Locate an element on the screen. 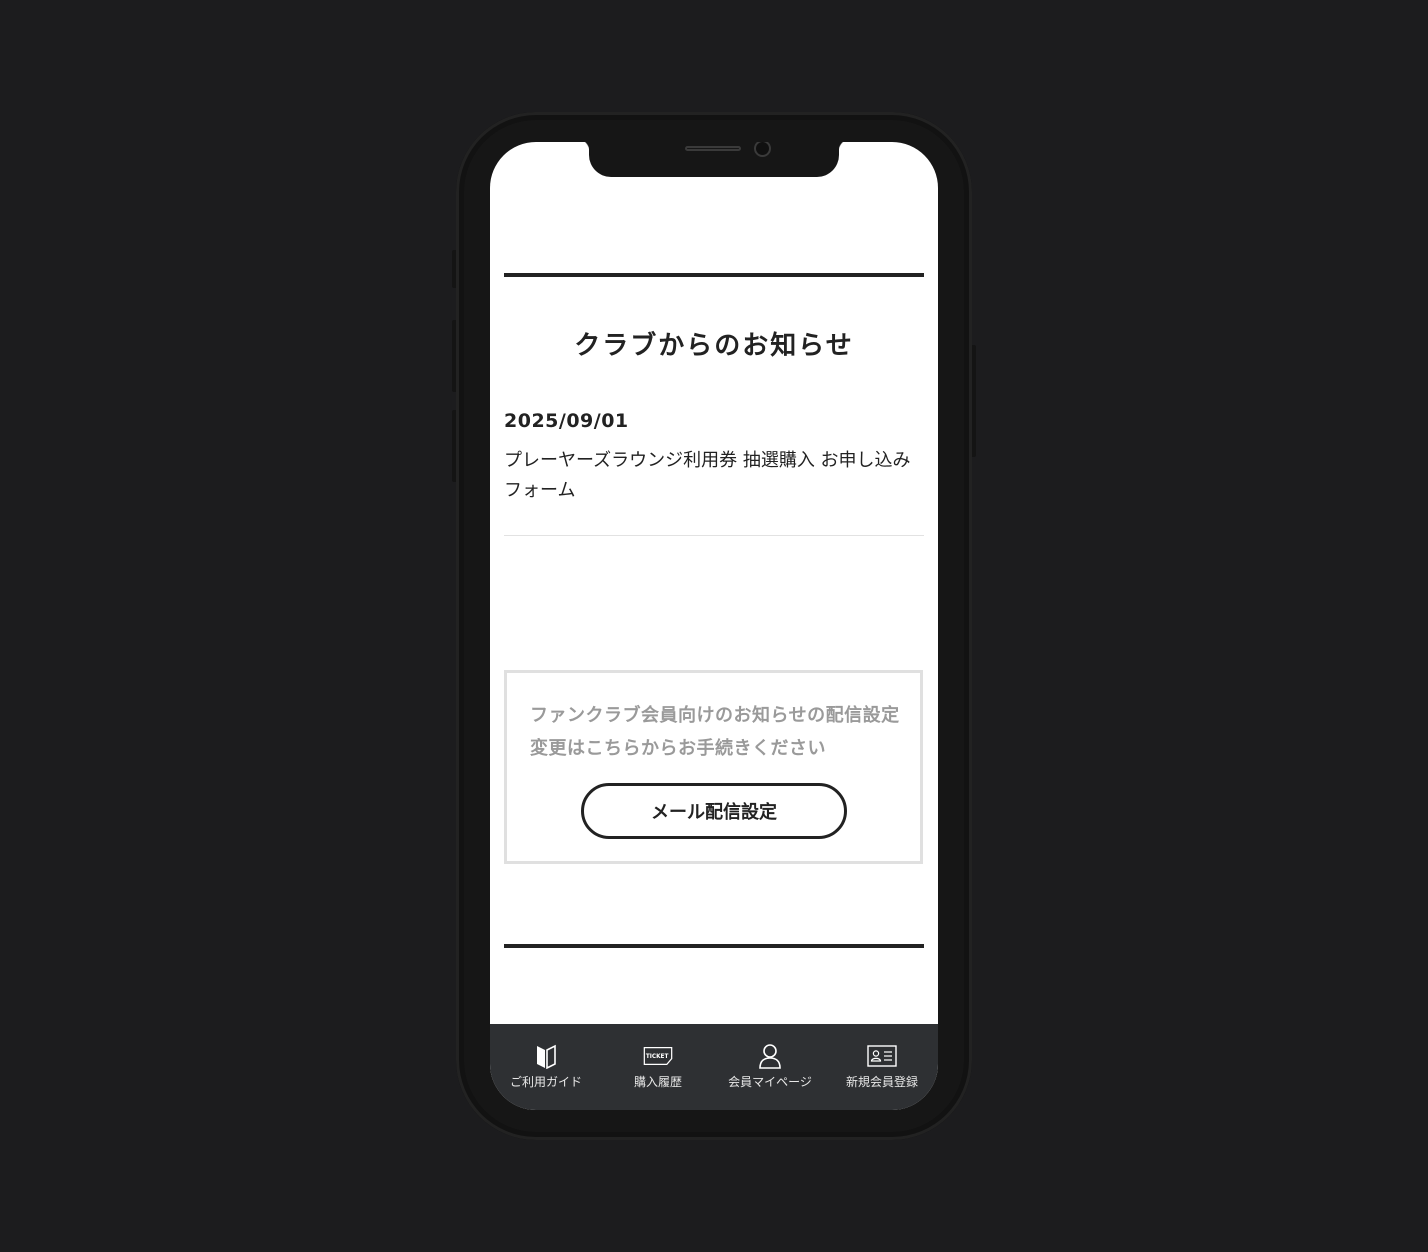 The width and height of the screenshot is (1428, 1252). news-item-divider is located at coordinates (714, 535).